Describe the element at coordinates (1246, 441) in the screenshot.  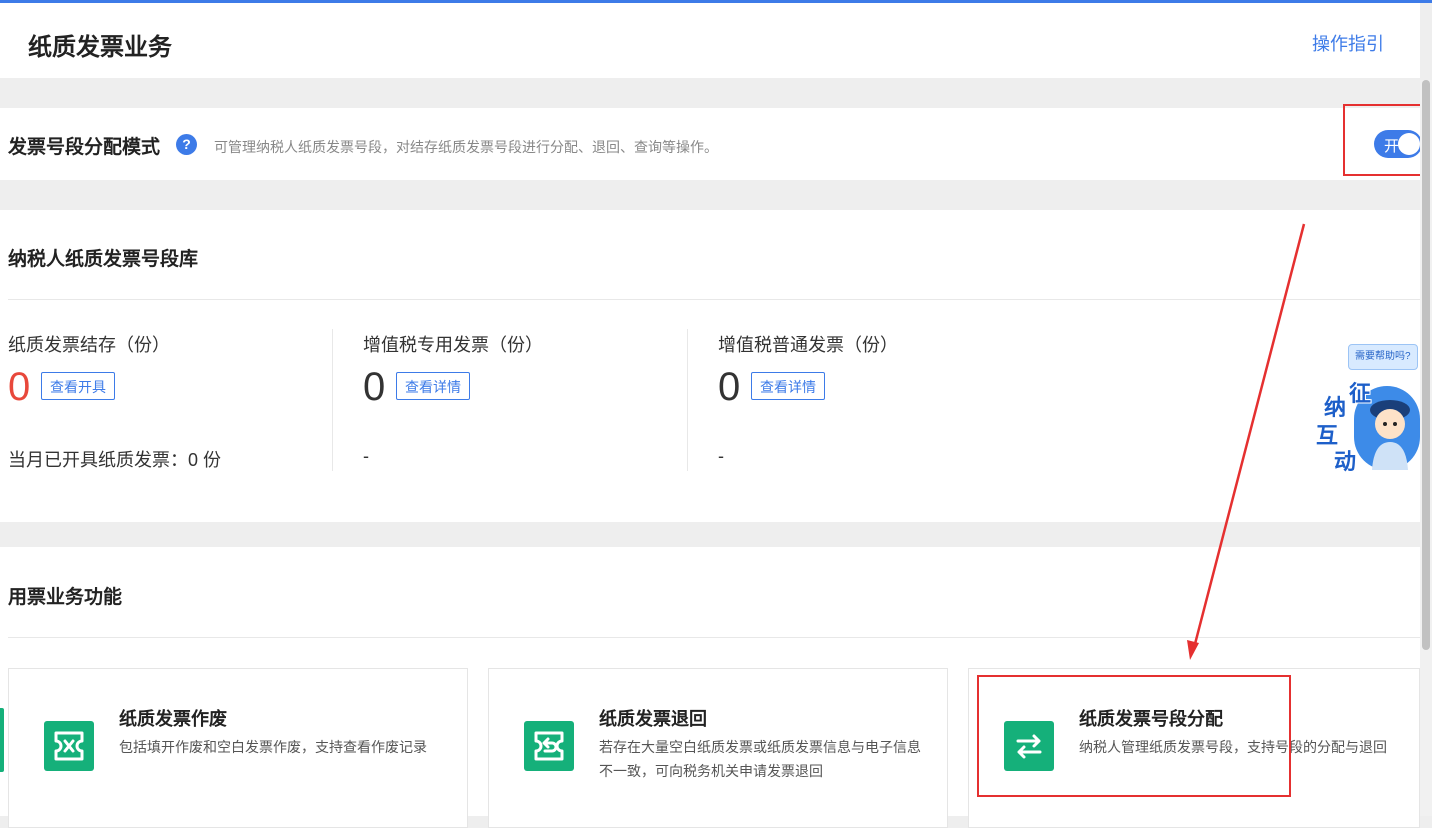
I see `annotation-arrow` at that location.